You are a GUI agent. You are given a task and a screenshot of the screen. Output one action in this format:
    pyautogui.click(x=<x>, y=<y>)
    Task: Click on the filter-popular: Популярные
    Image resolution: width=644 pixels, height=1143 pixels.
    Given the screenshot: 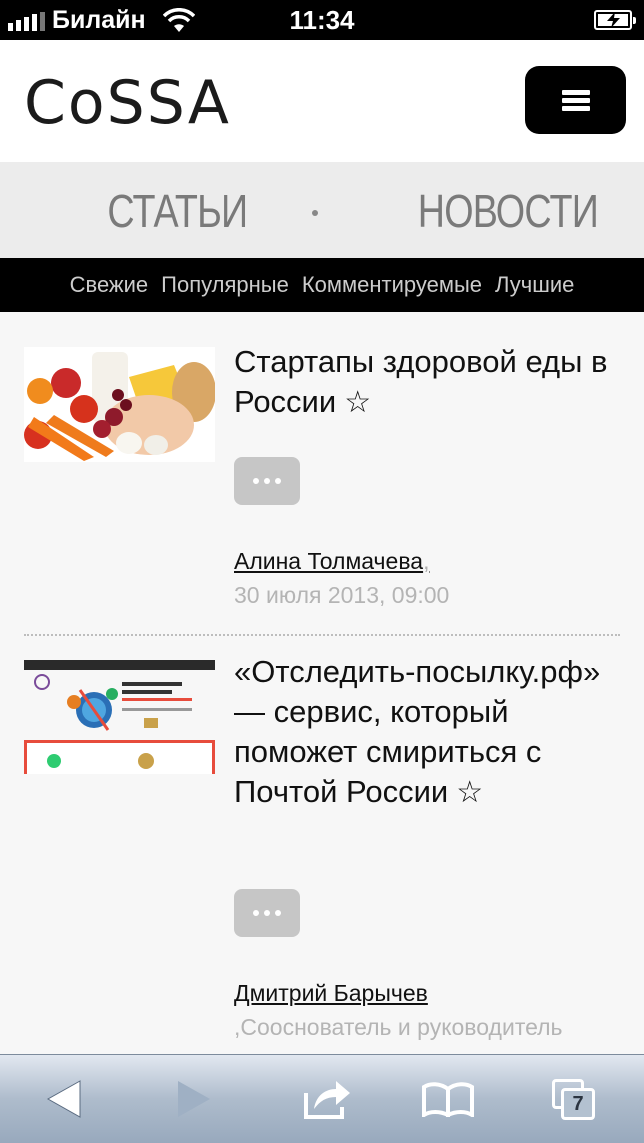 What is the action you would take?
    pyautogui.click(x=225, y=285)
    